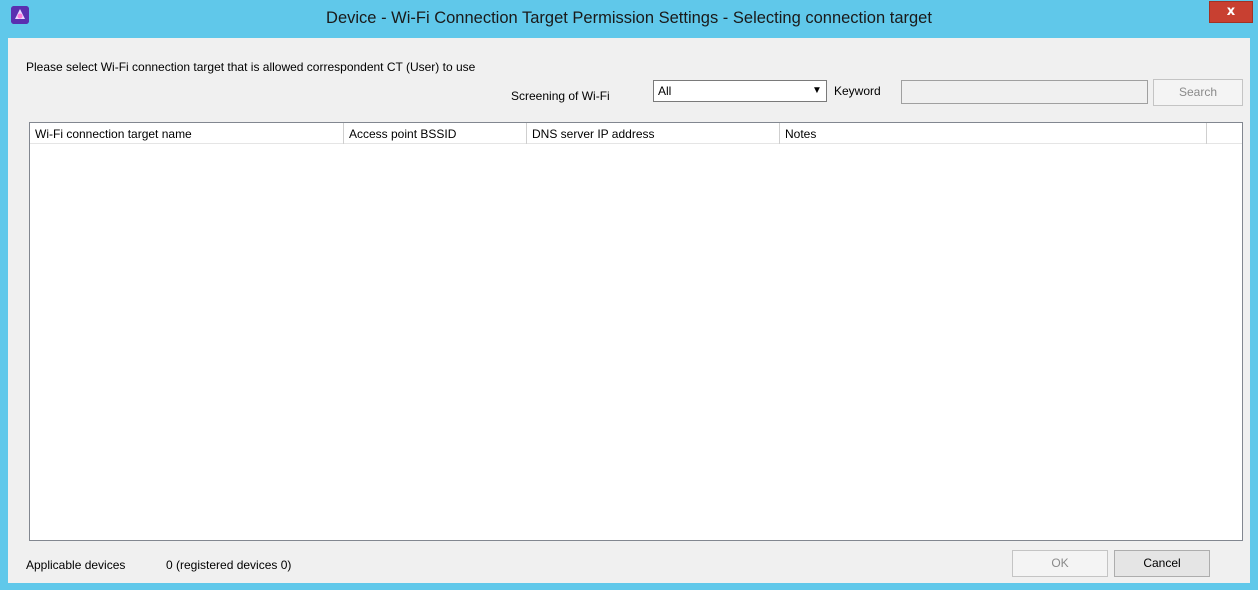 Image resolution: width=1258 pixels, height=590 pixels. I want to click on applicable-devices-count: 0 (registered devices 0), so click(229, 565).